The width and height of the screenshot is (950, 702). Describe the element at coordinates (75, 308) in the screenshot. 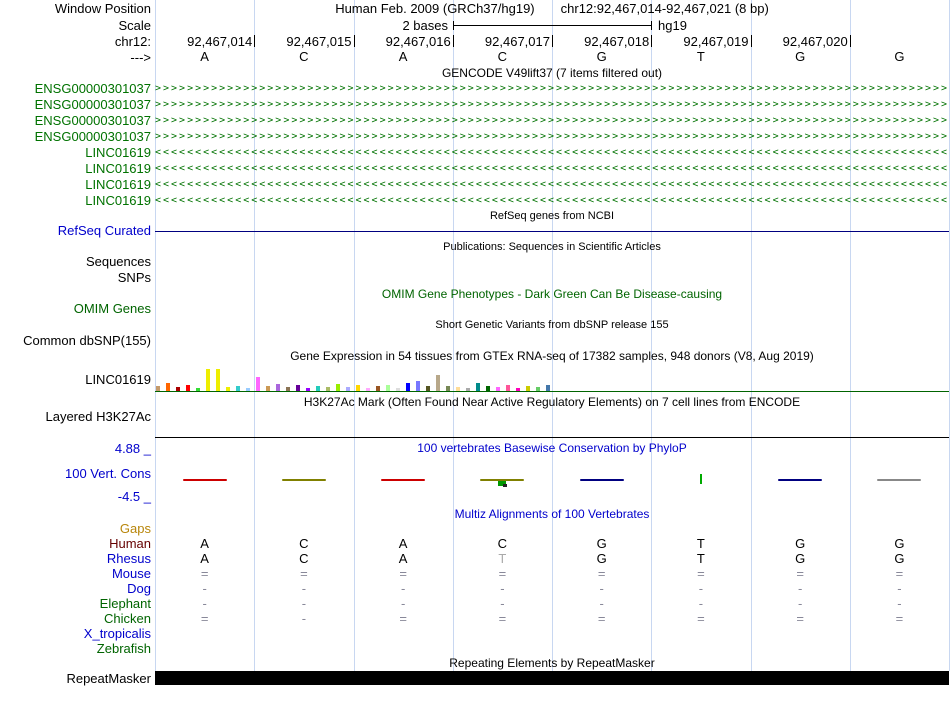

I see `omim-genes-label: OMIM Genes` at that location.